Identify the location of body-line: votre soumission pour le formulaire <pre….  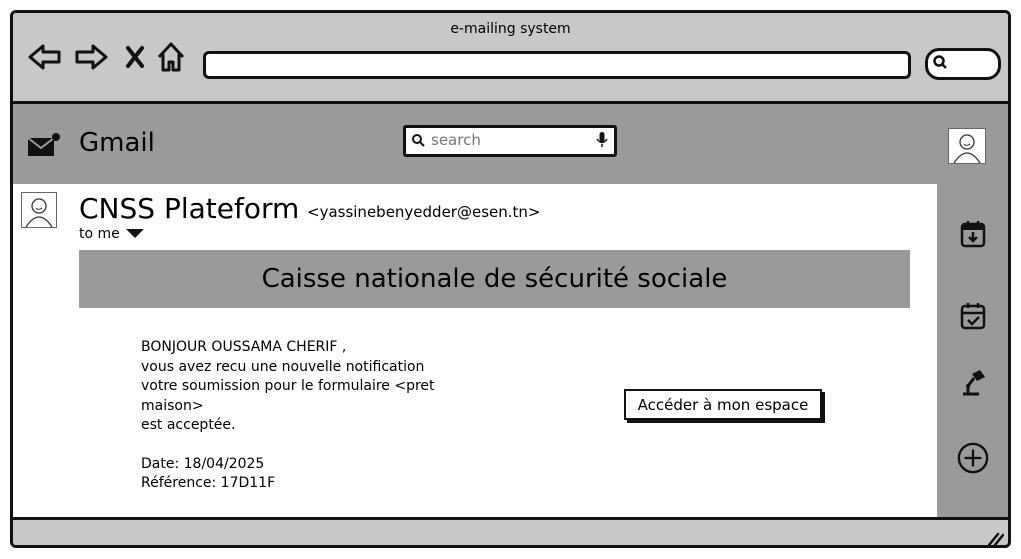
(288, 386).